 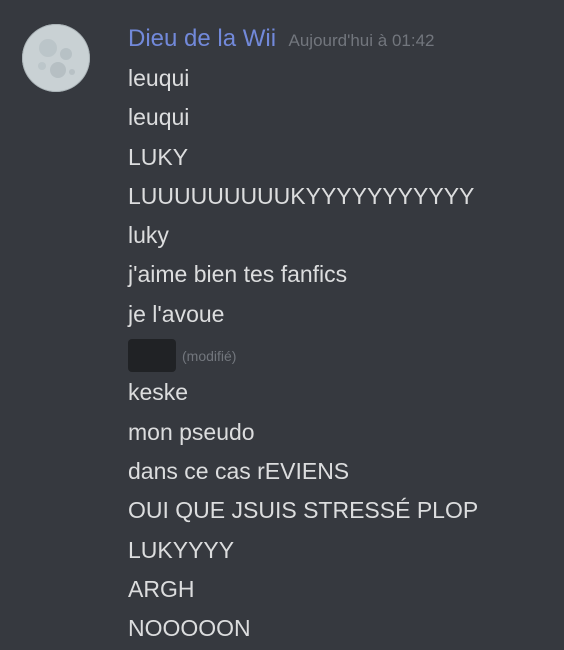 What do you see at coordinates (281, 40) in the screenshot?
I see `message-header: Dieu de la Wii Aujourd'hui à 01:42` at bounding box center [281, 40].